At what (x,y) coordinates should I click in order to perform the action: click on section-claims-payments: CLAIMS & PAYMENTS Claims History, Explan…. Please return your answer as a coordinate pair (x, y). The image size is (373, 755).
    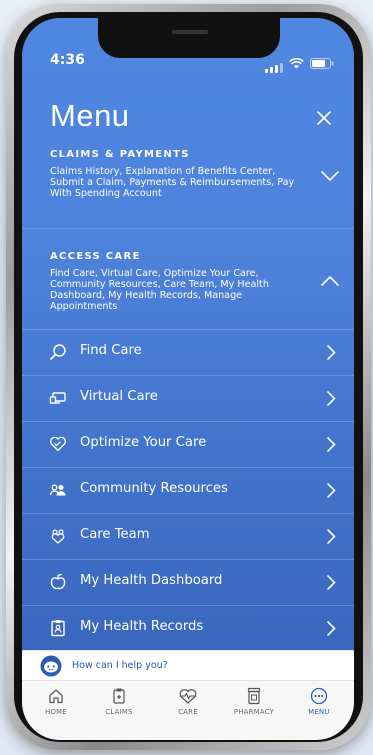
    Looking at the image, I should click on (188, 185).